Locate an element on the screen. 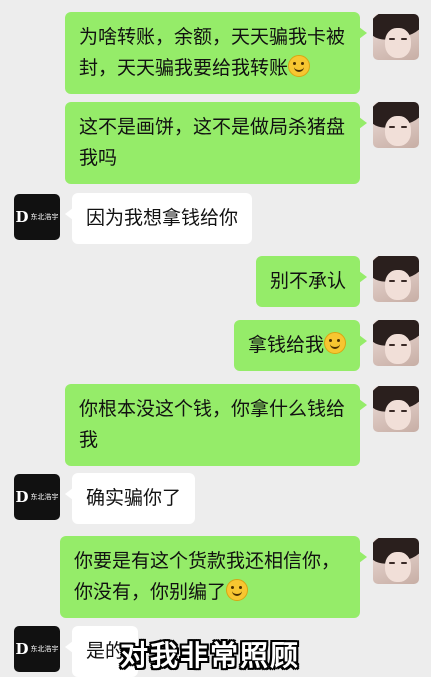 Image resolution: width=431 pixels, height=677 pixels. message-text: 你要是有这个货款我还相信你，你没有，你别编了 is located at coordinates (207, 576).